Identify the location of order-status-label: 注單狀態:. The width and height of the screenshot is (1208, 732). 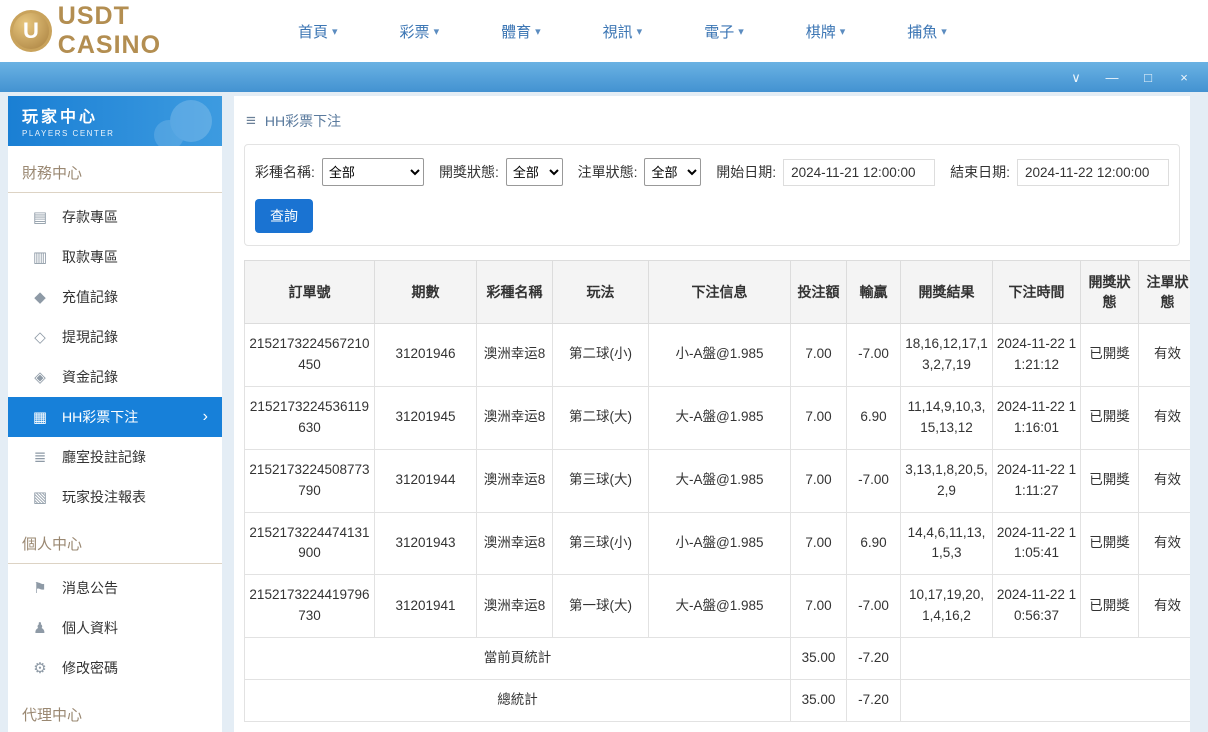
(607, 172).